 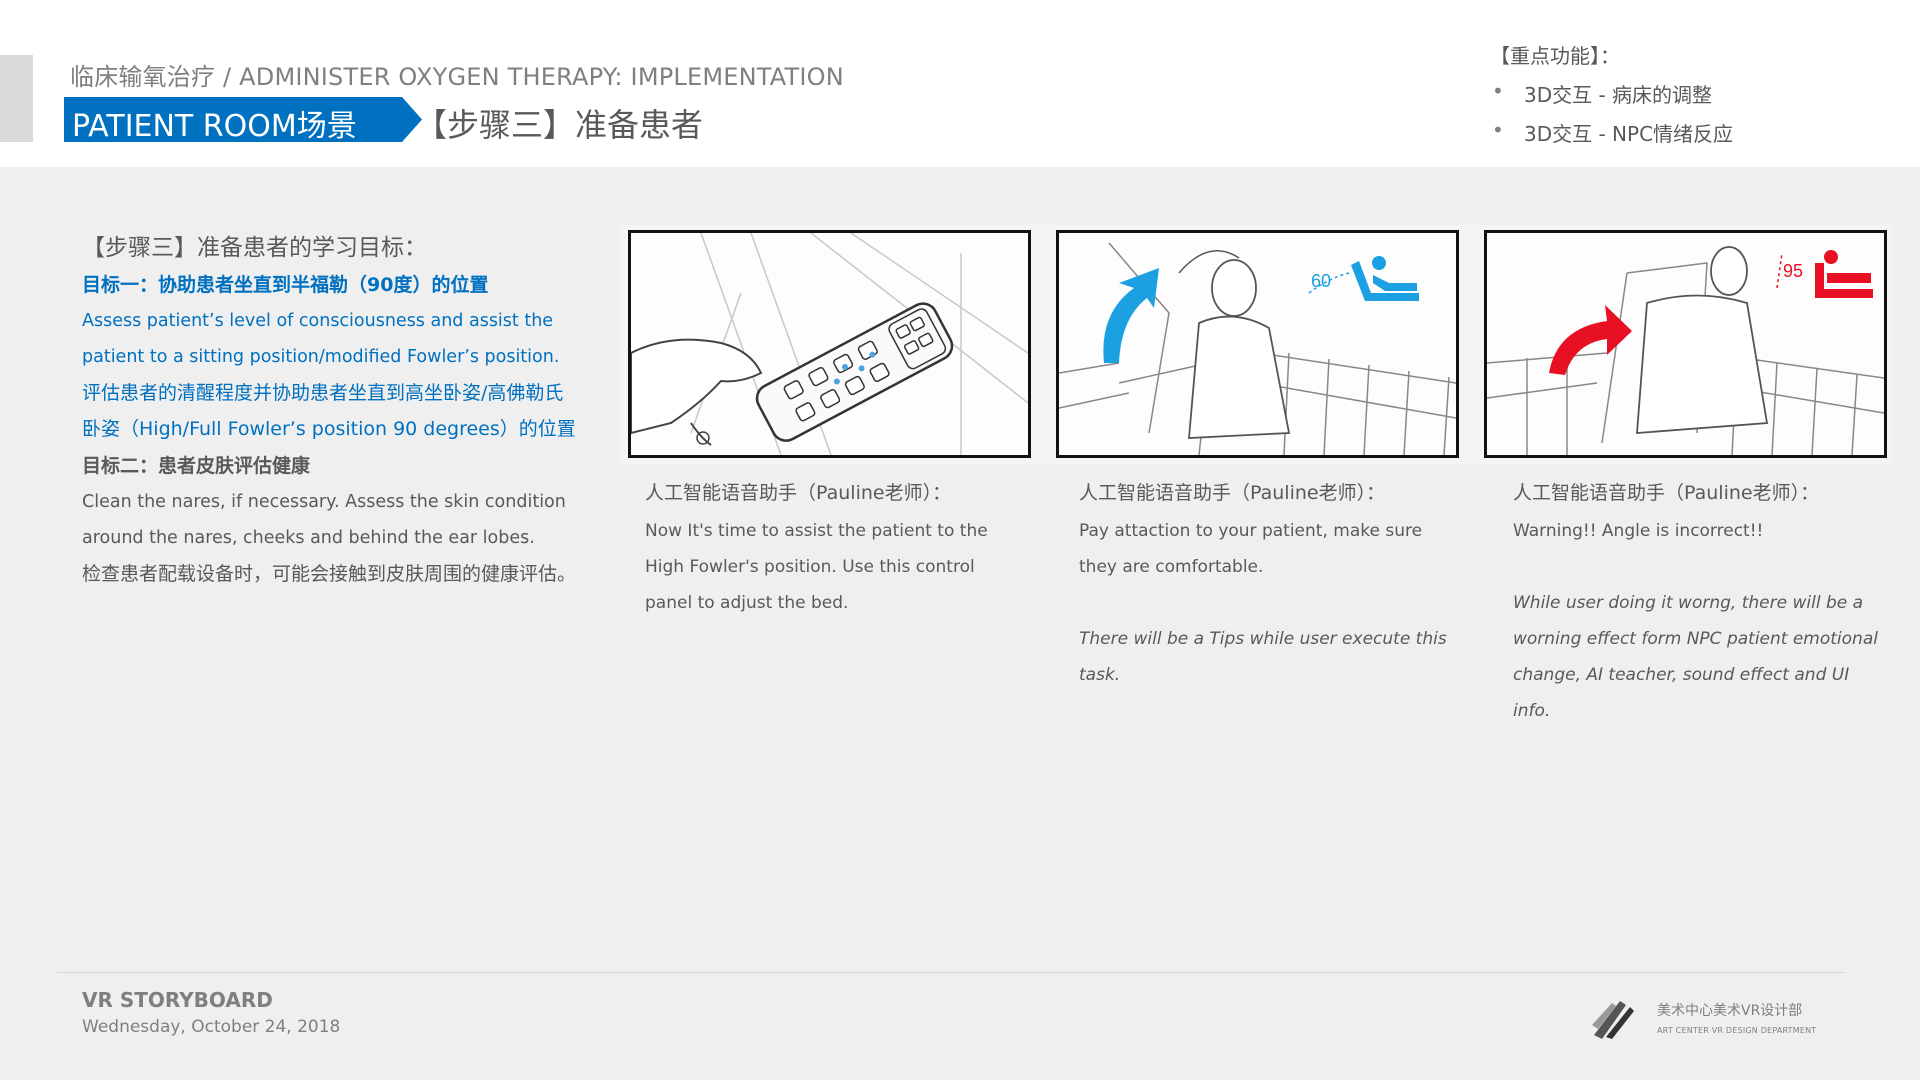 I want to click on goal-two-chinese: 检查患者配载设备时，可能会接触到皮肤周围的健康评估。, so click(x=329, y=574).